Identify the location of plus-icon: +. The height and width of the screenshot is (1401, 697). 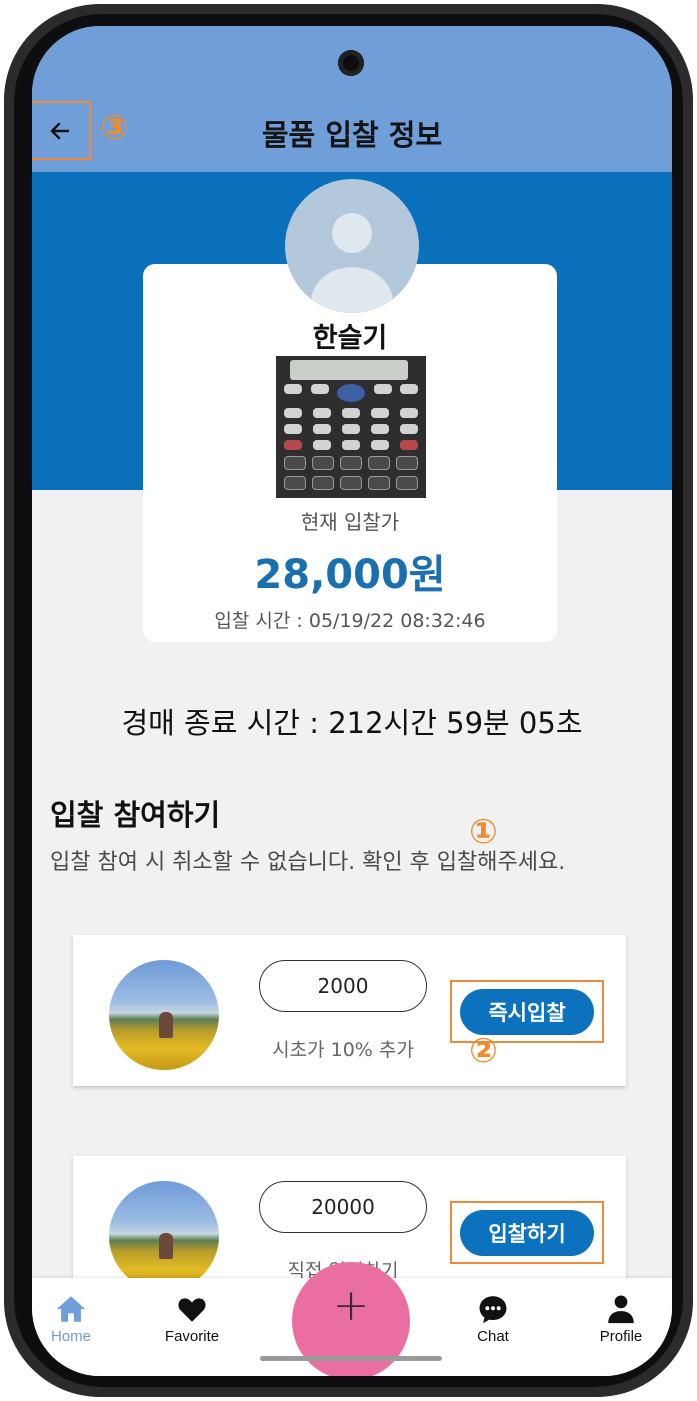
(351, 1305).